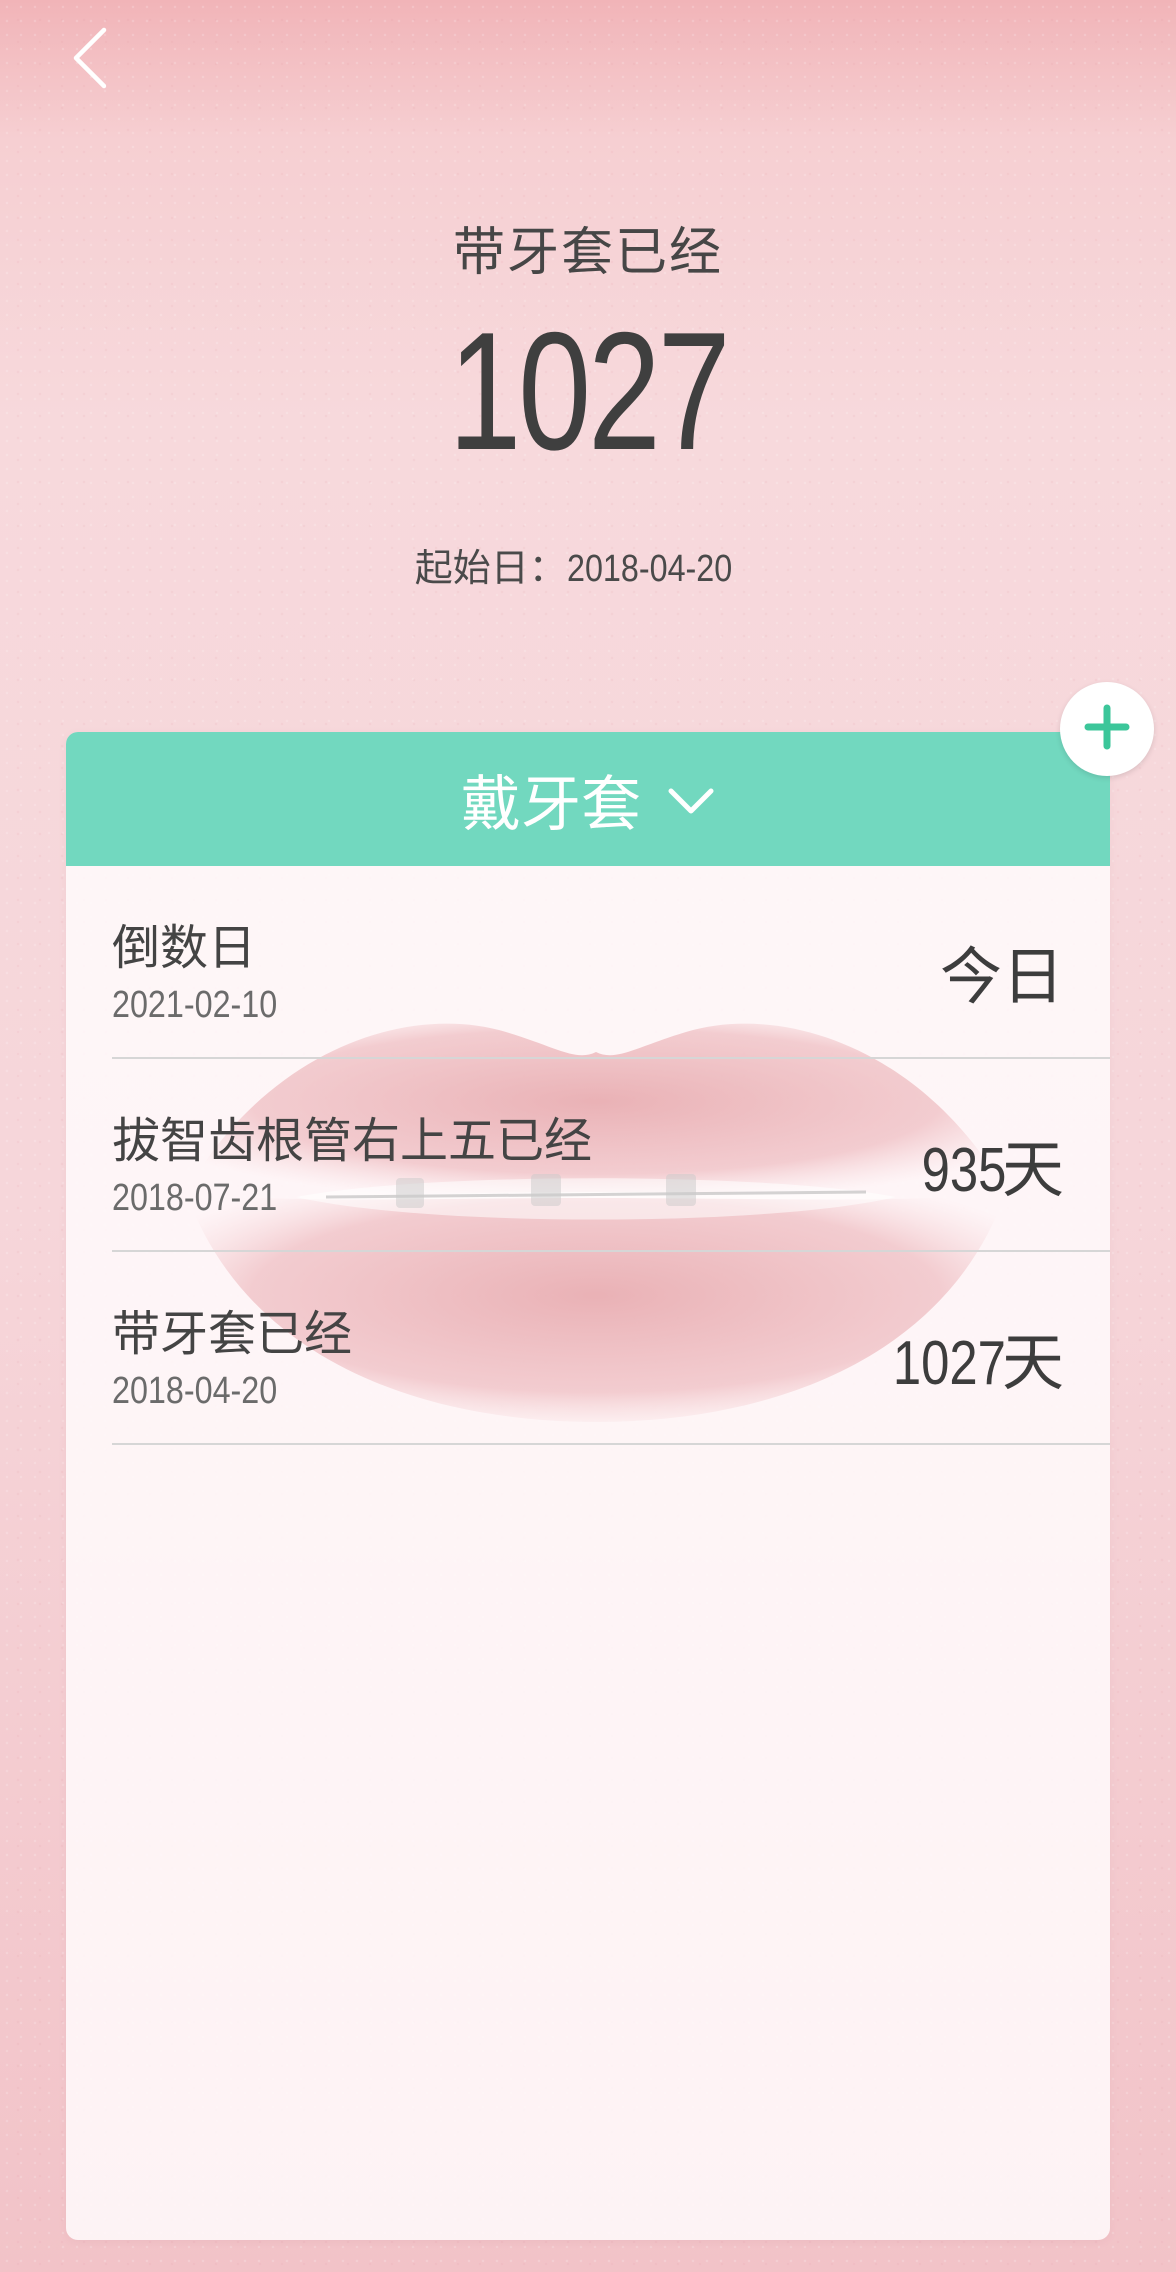  What do you see at coordinates (232, 1334) in the screenshot?
I see `event-name: 带牙套已经` at bounding box center [232, 1334].